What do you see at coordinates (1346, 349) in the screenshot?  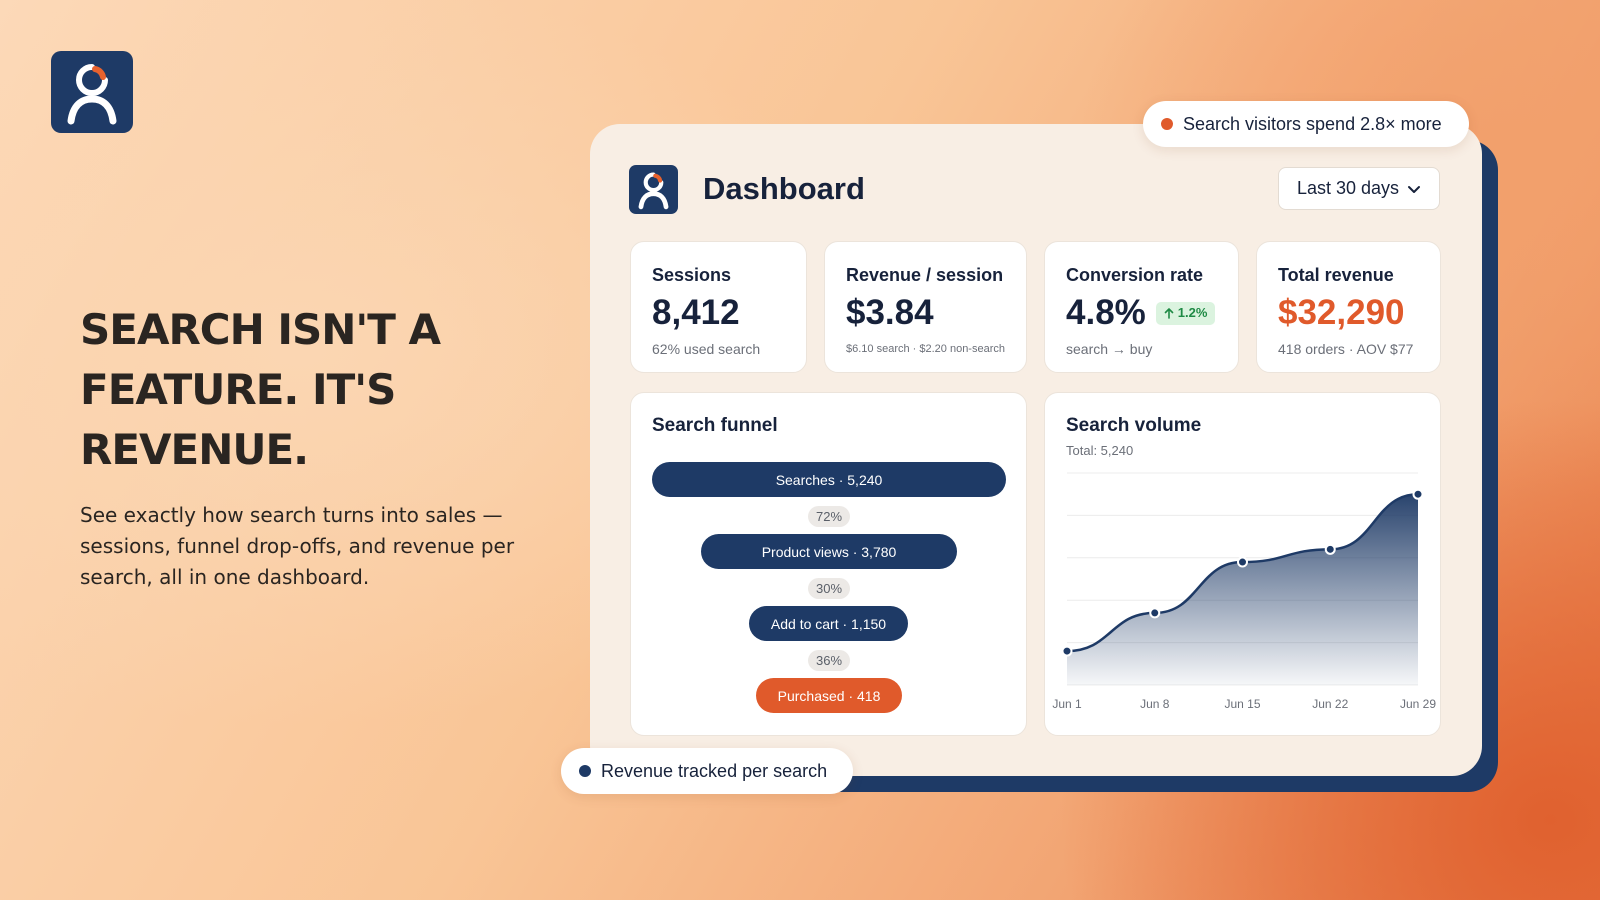 I see `kpi-note: 418 orders · AOV $77` at bounding box center [1346, 349].